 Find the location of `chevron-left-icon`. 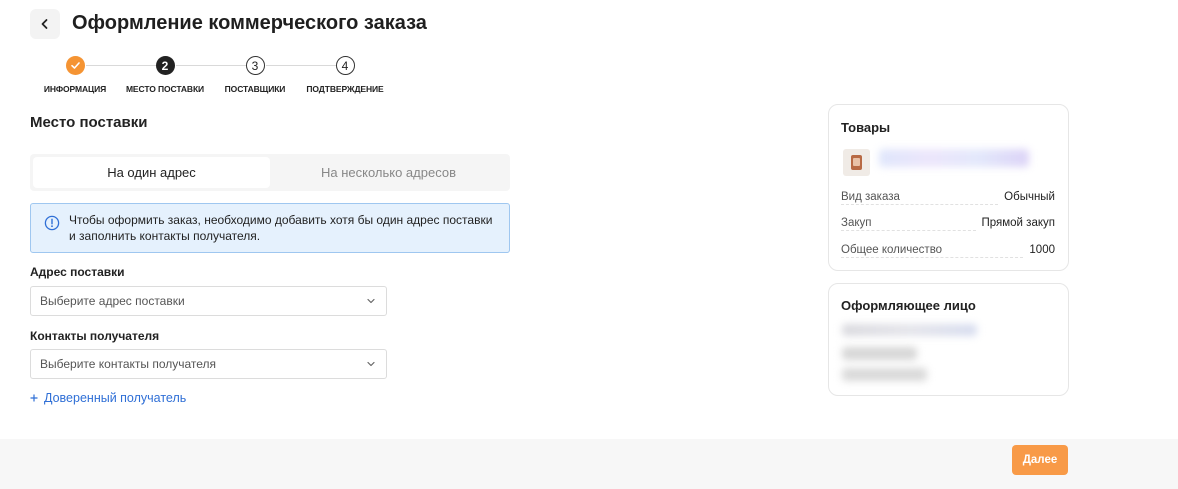

chevron-left-icon is located at coordinates (44, 24).